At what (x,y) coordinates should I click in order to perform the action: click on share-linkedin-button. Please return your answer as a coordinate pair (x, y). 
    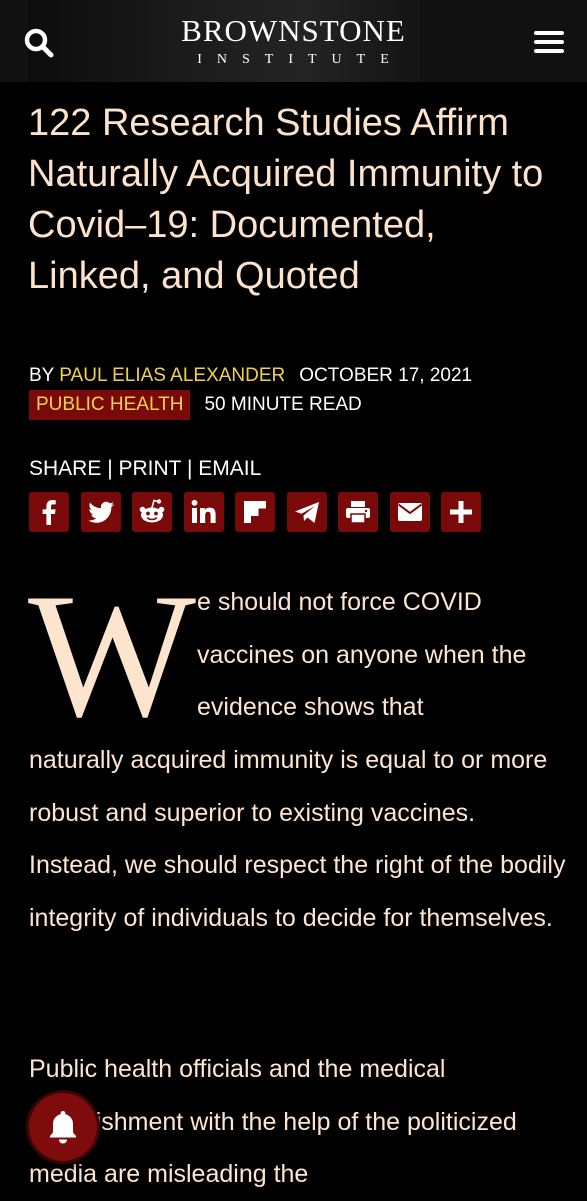
    Looking at the image, I should click on (203, 512).